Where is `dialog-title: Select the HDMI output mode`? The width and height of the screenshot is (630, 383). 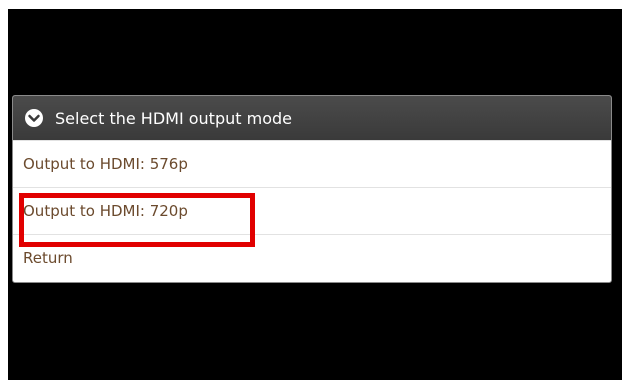 dialog-title: Select the HDMI output mode is located at coordinates (173, 118).